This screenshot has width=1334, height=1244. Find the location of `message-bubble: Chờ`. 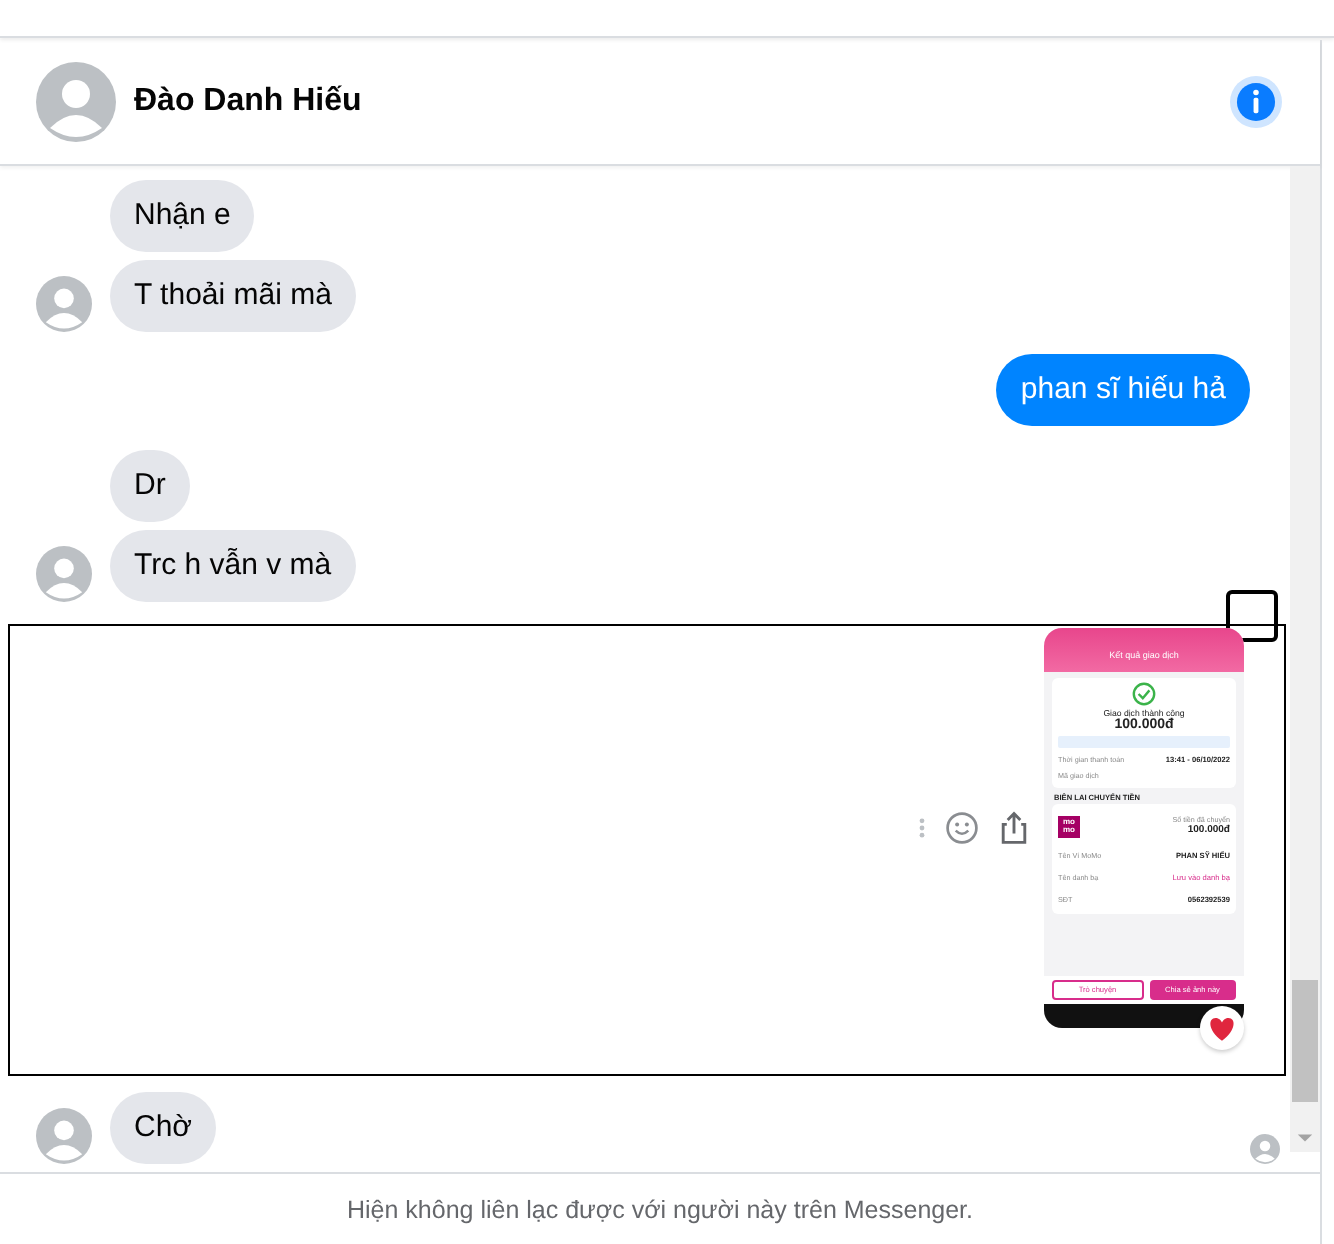

message-bubble: Chờ is located at coordinates (163, 1128).